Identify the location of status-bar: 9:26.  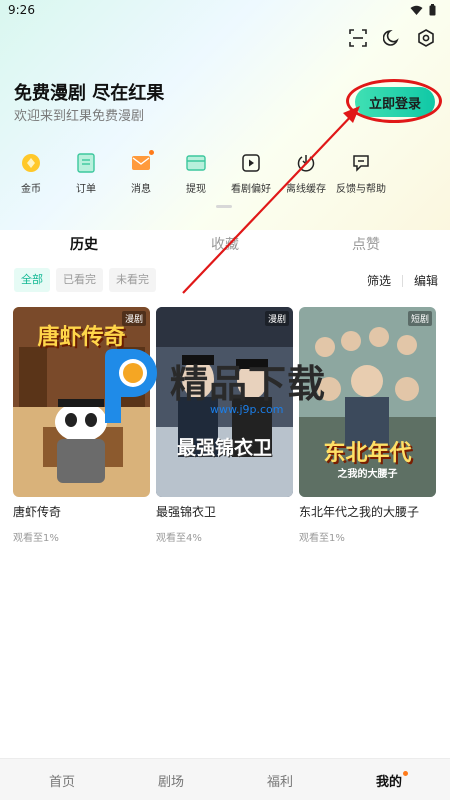
(225, 11).